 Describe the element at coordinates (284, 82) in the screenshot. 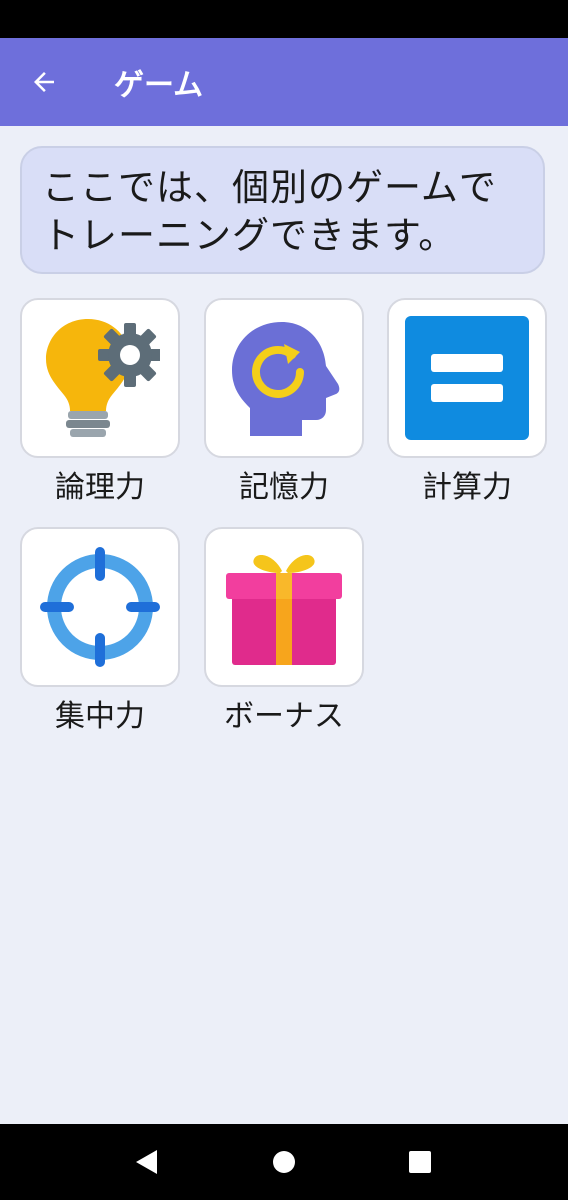

I see `app-bar: ゲーム` at that location.